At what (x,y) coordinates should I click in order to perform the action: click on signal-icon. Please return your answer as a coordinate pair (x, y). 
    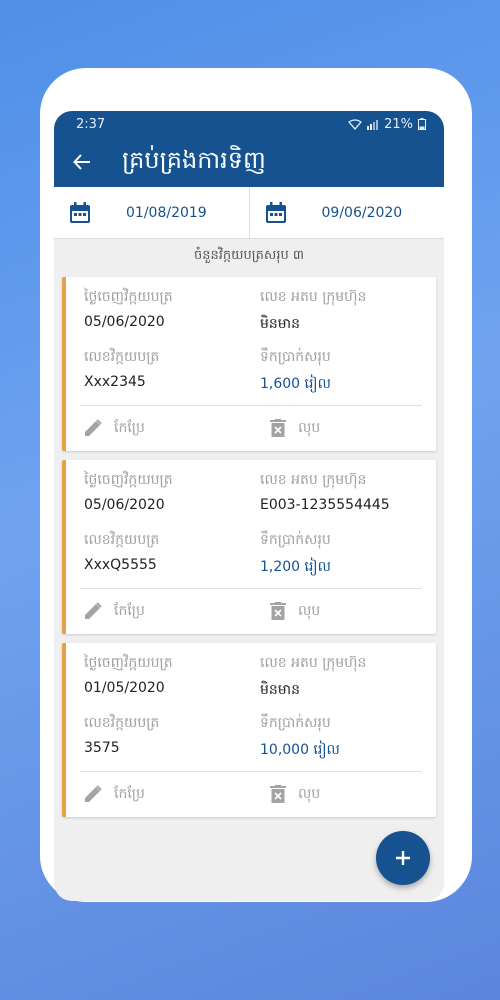
    Looking at the image, I should click on (373, 124).